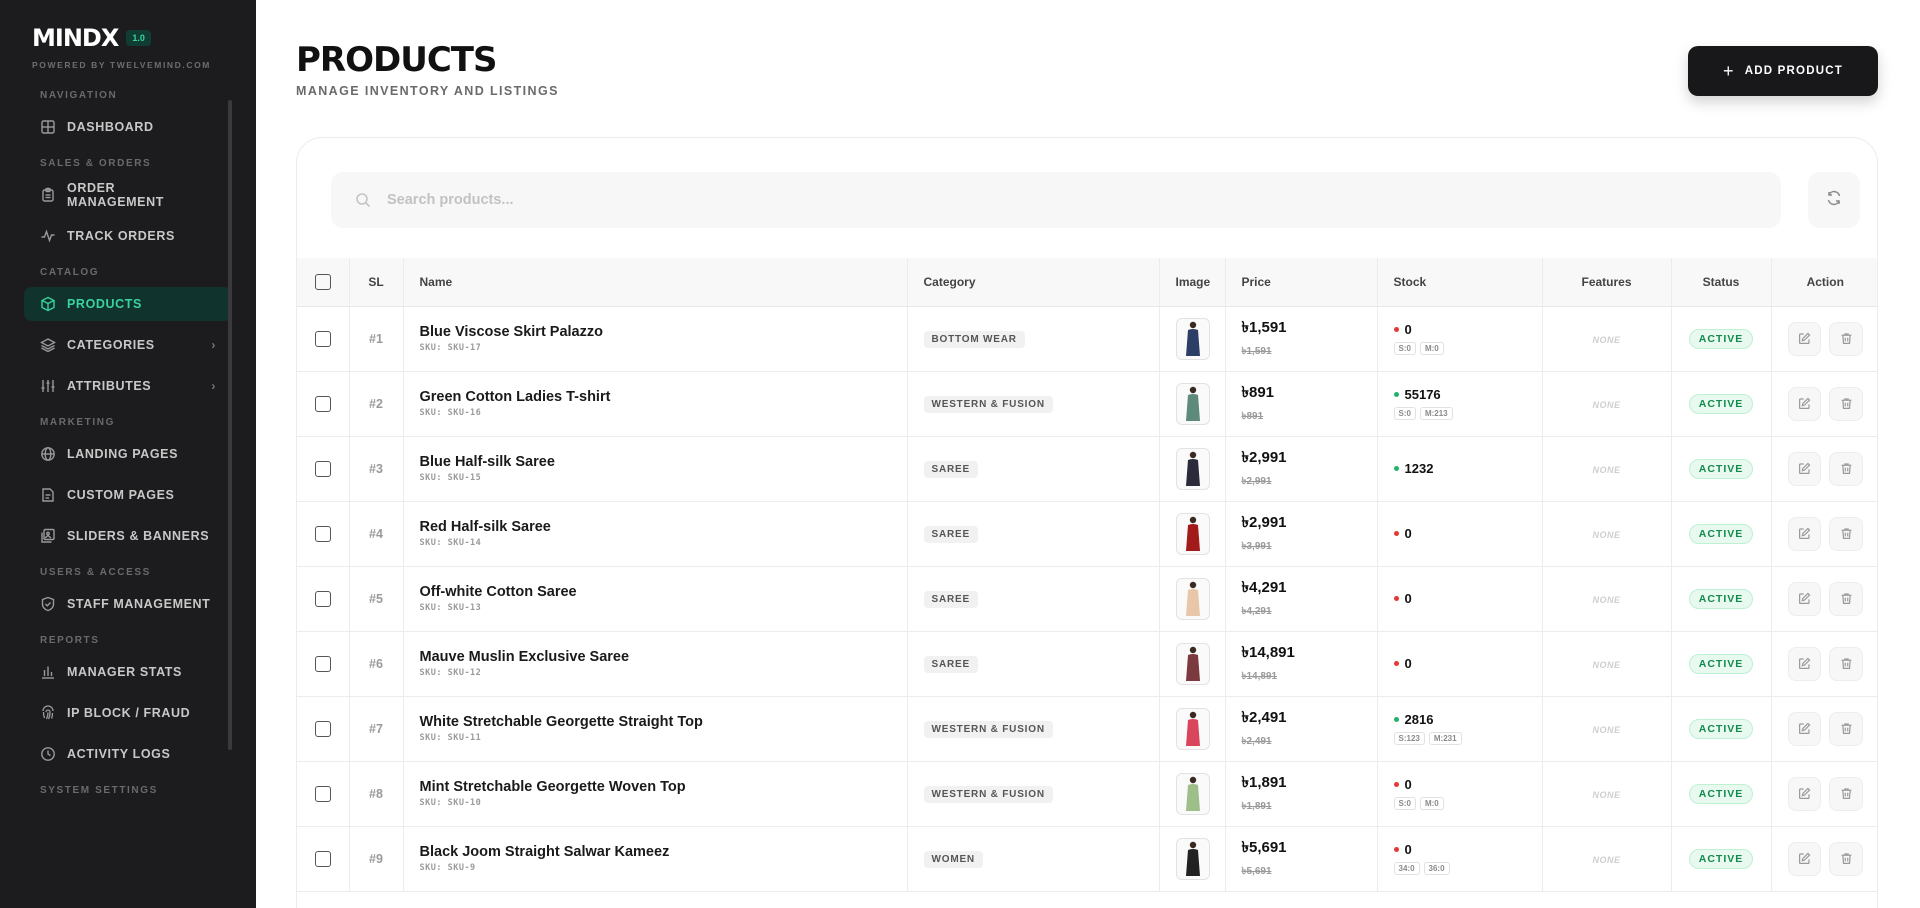  I want to click on stock-indicator-dot, so click(1396, 598).